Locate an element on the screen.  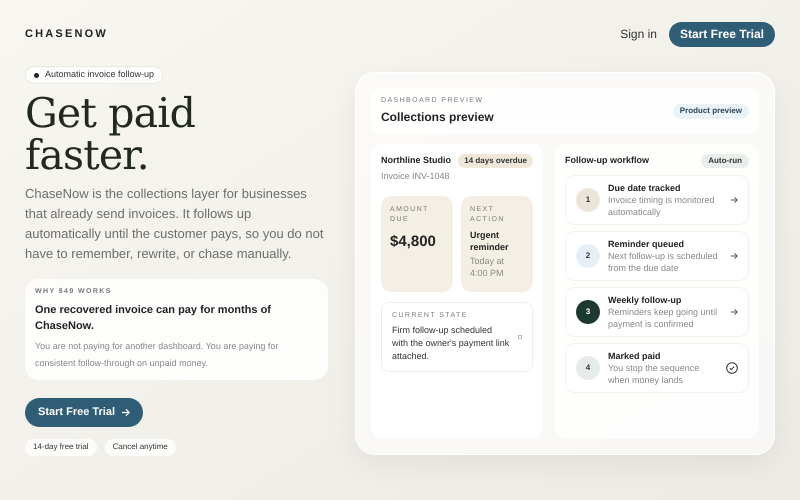
step-number: 3 is located at coordinates (588, 312).